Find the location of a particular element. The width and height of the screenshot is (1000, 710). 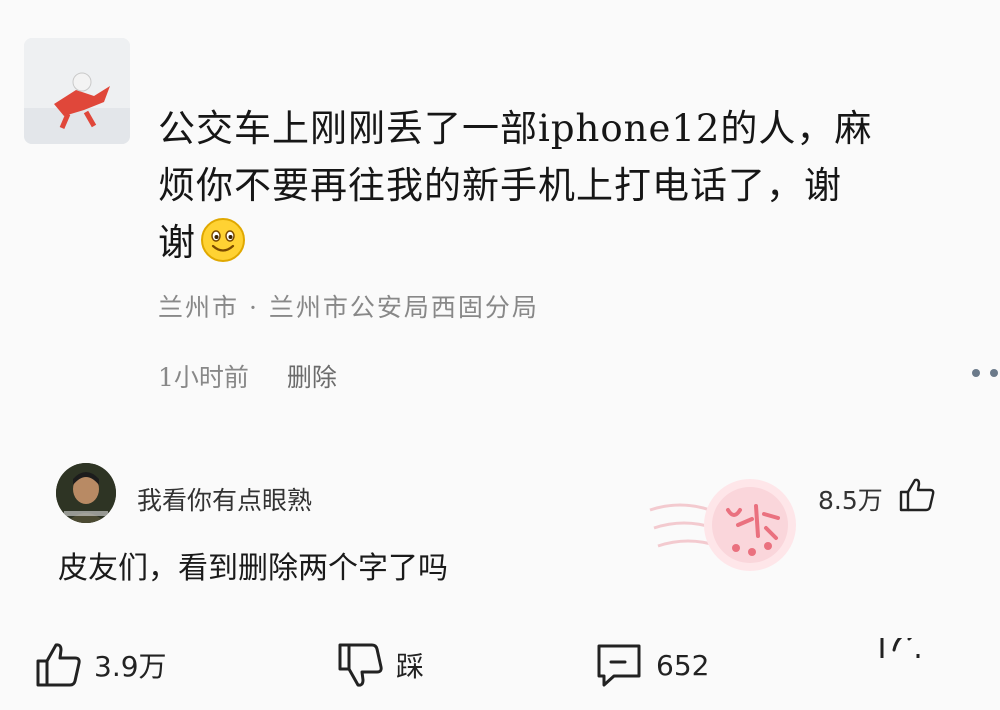

comment-bubble-icon is located at coordinates (619, 665).